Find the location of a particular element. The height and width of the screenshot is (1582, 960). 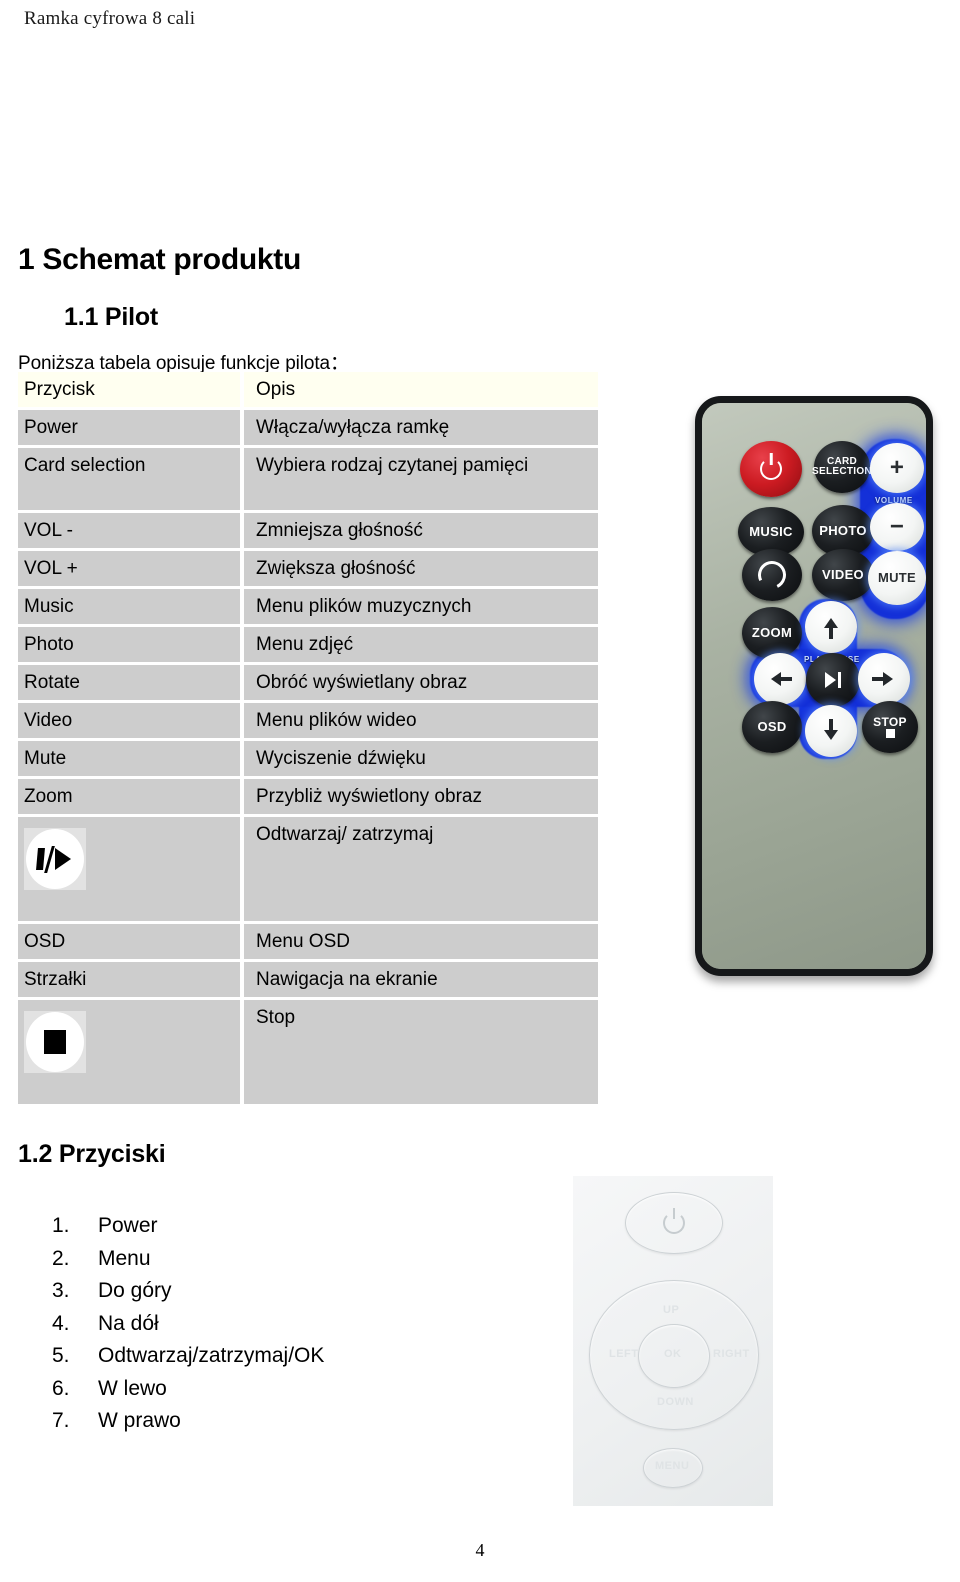

list-item-number: 4. is located at coordinates (61, 1323).